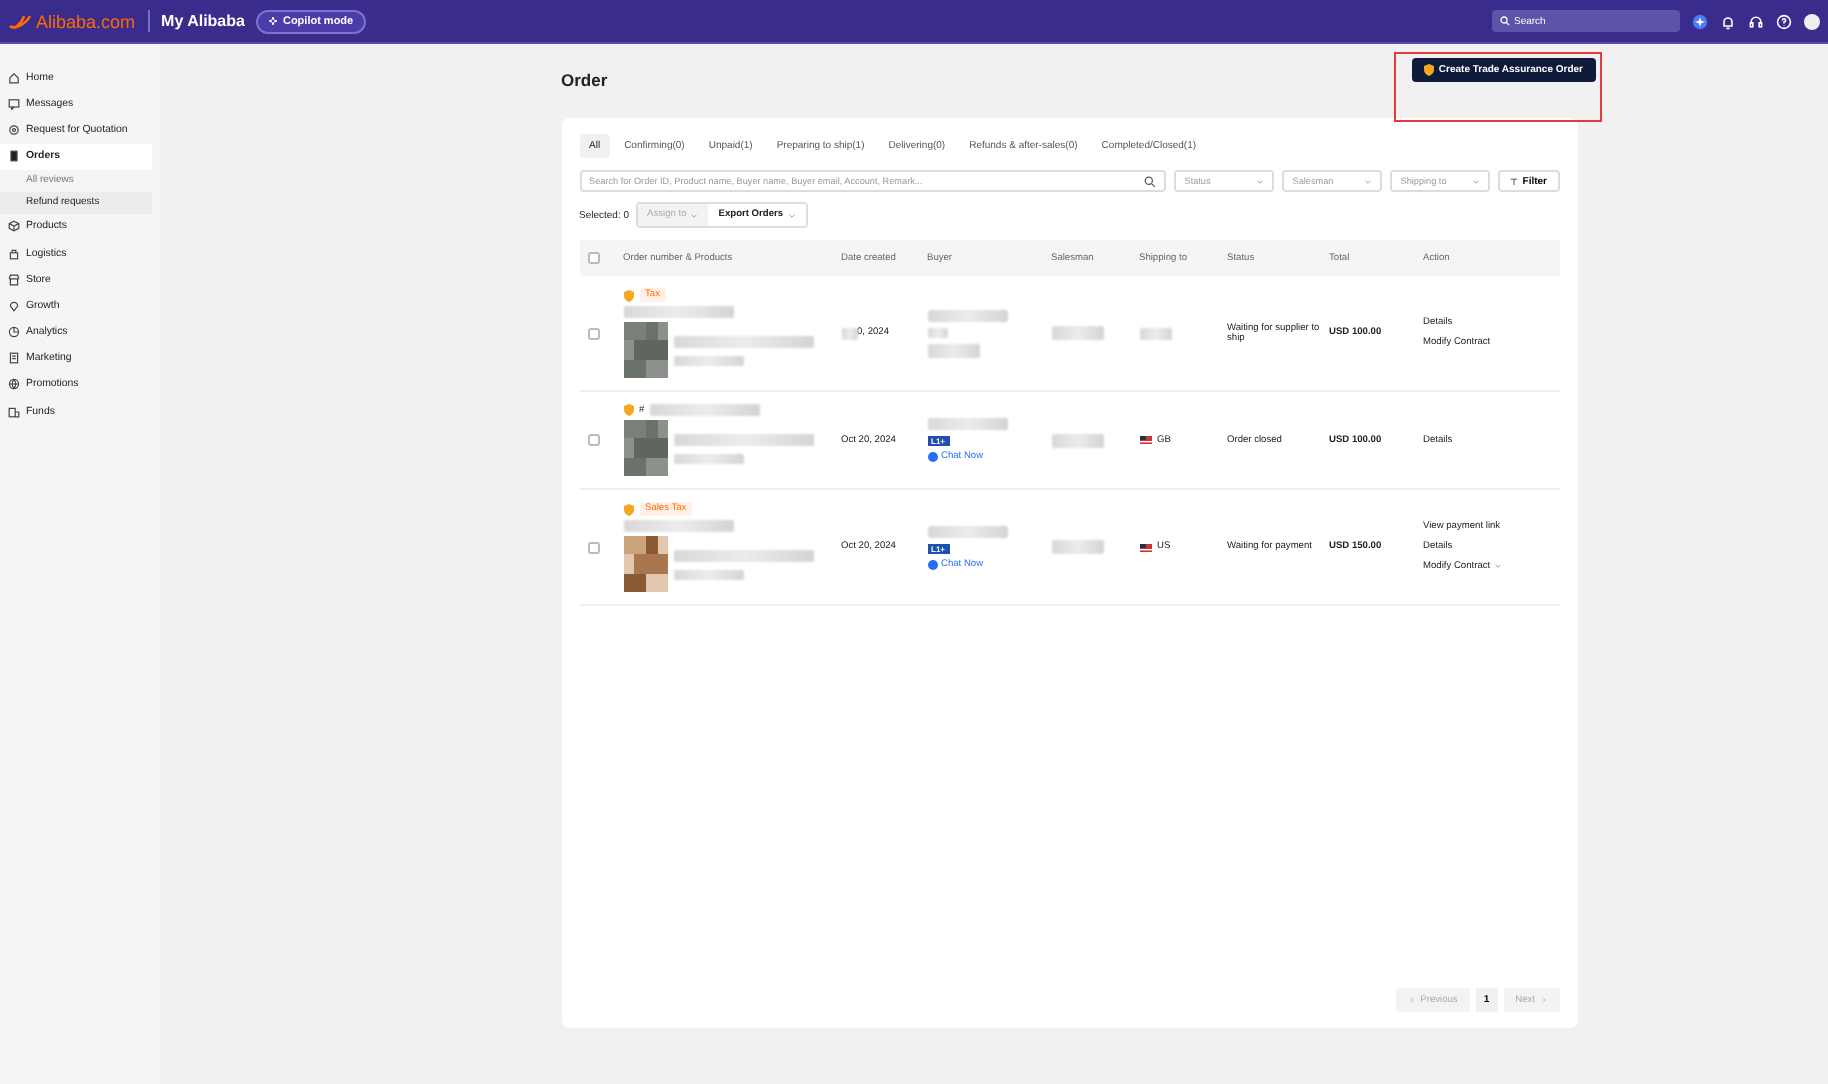  I want to click on globe-icon, so click(14, 384).